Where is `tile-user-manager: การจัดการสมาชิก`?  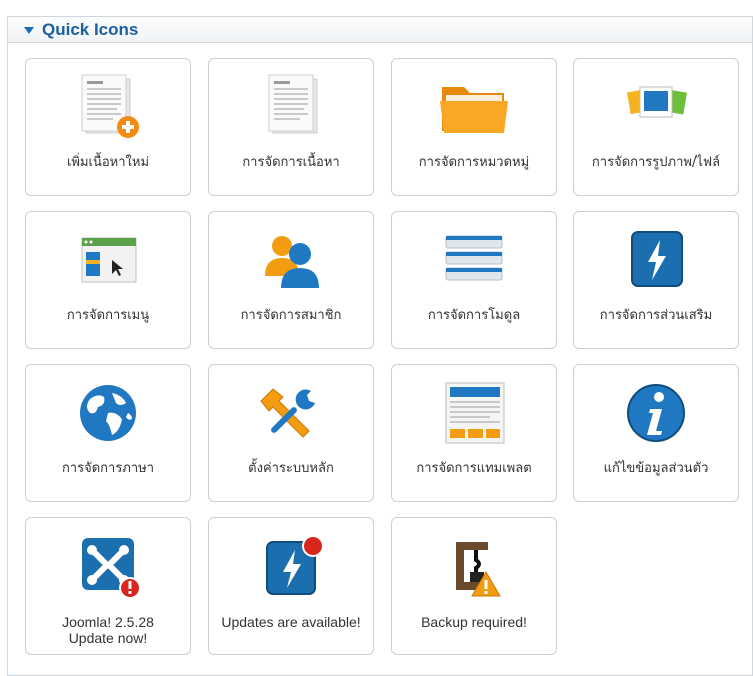 tile-user-manager: การจัดการสมาชิก is located at coordinates (291, 280).